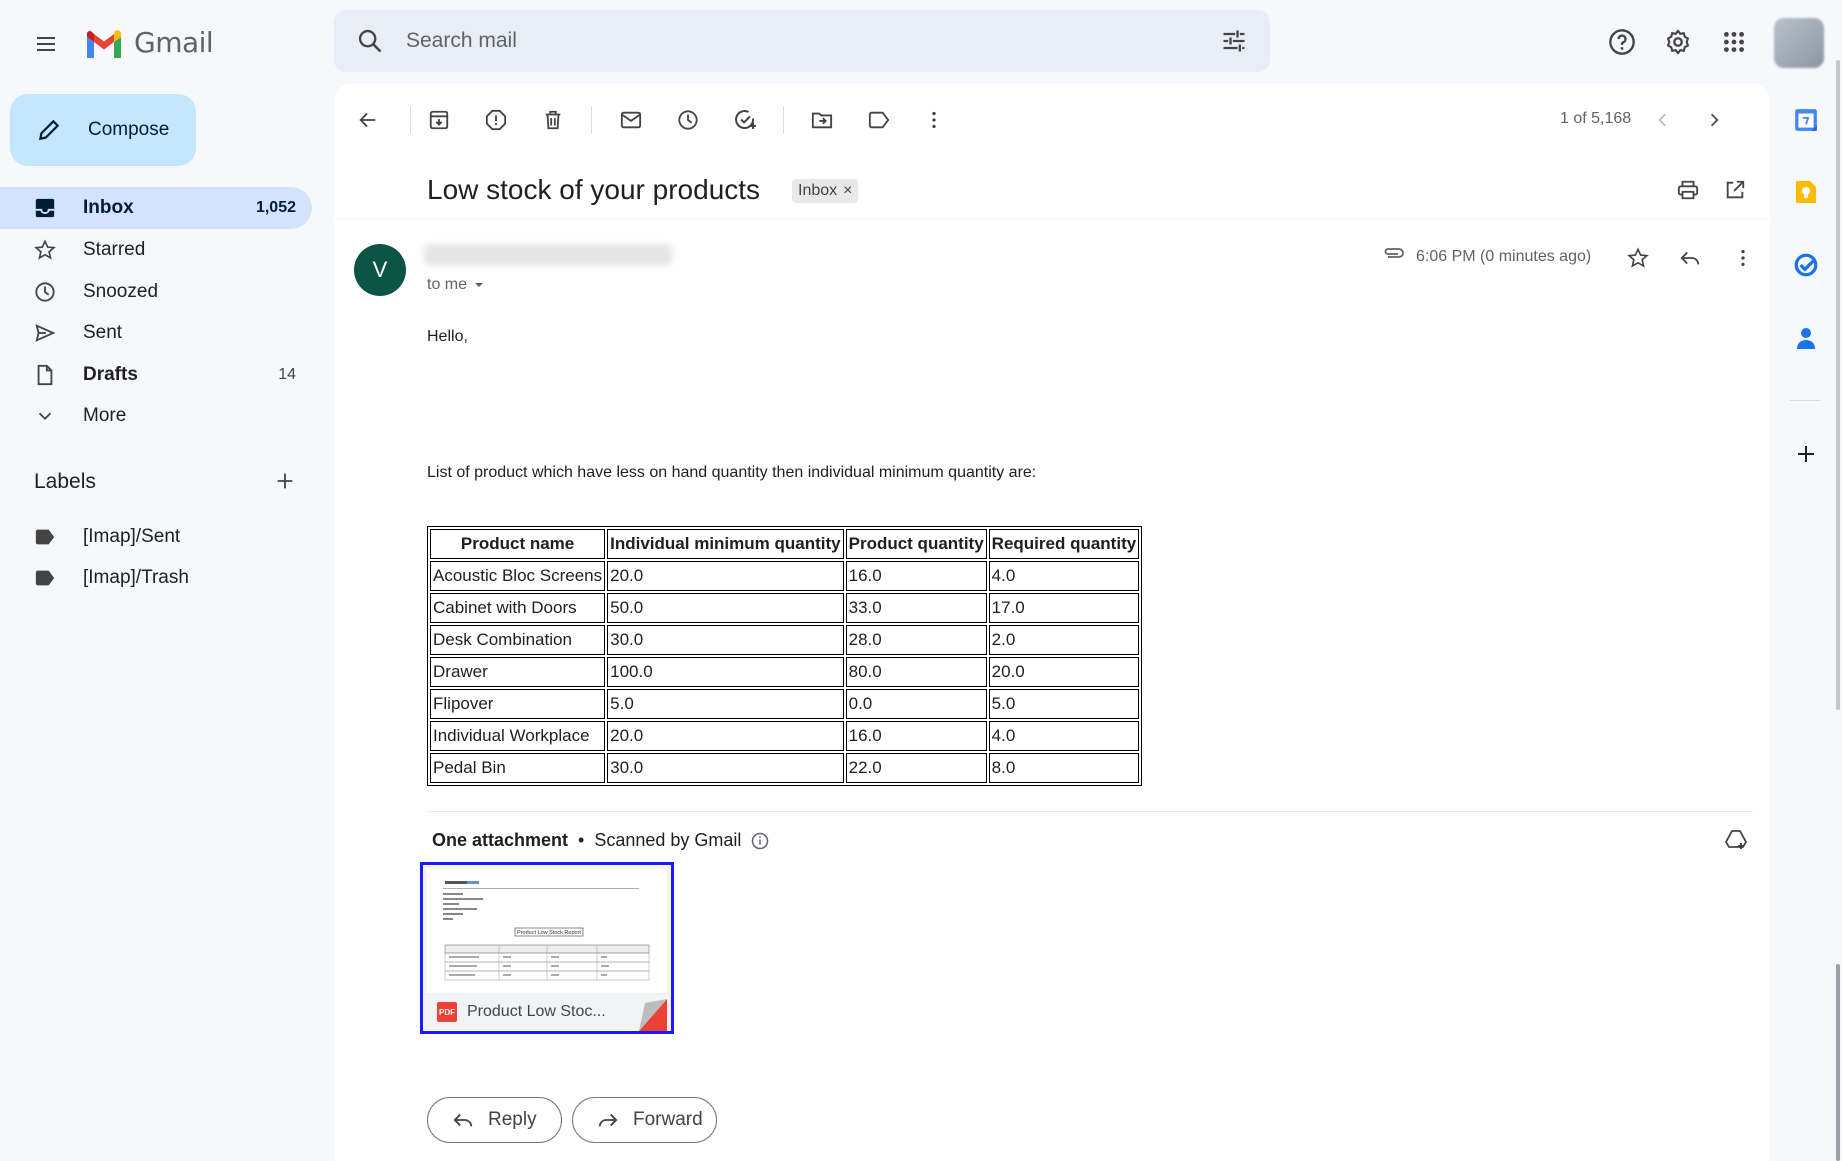  I want to click on page-scrollbar, so click(1838, 1062).